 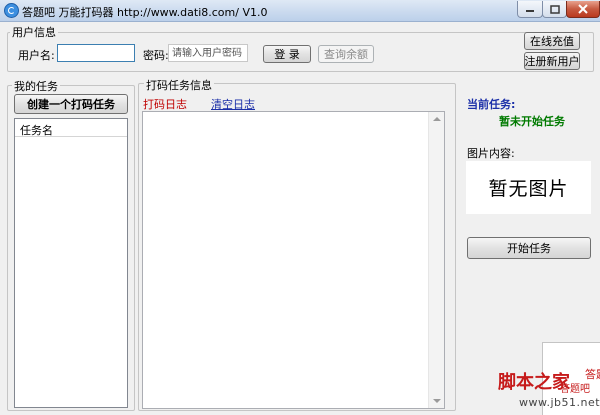 I want to click on close-button, so click(x=583, y=9).